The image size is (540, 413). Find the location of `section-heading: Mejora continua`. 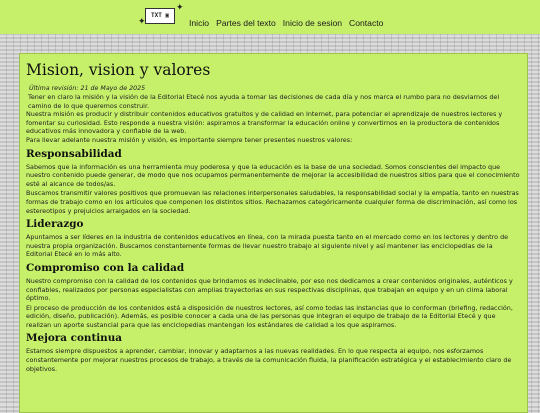

section-heading: Mejora continua is located at coordinates (74, 338).